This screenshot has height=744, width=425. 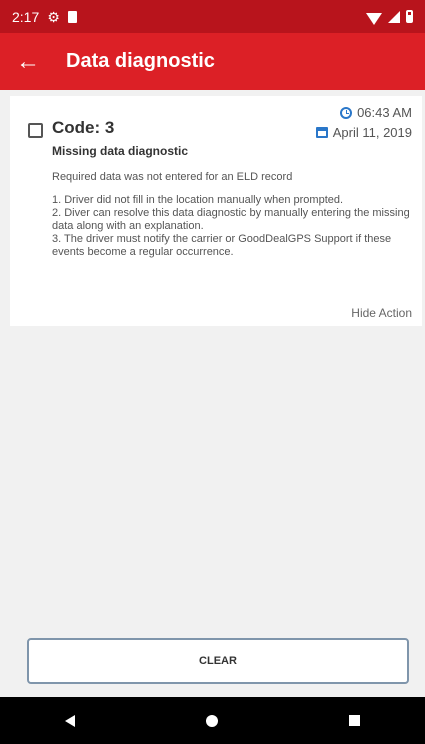 What do you see at coordinates (44, 17) in the screenshot?
I see `status-left: 2:17 ⚙` at bounding box center [44, 17].